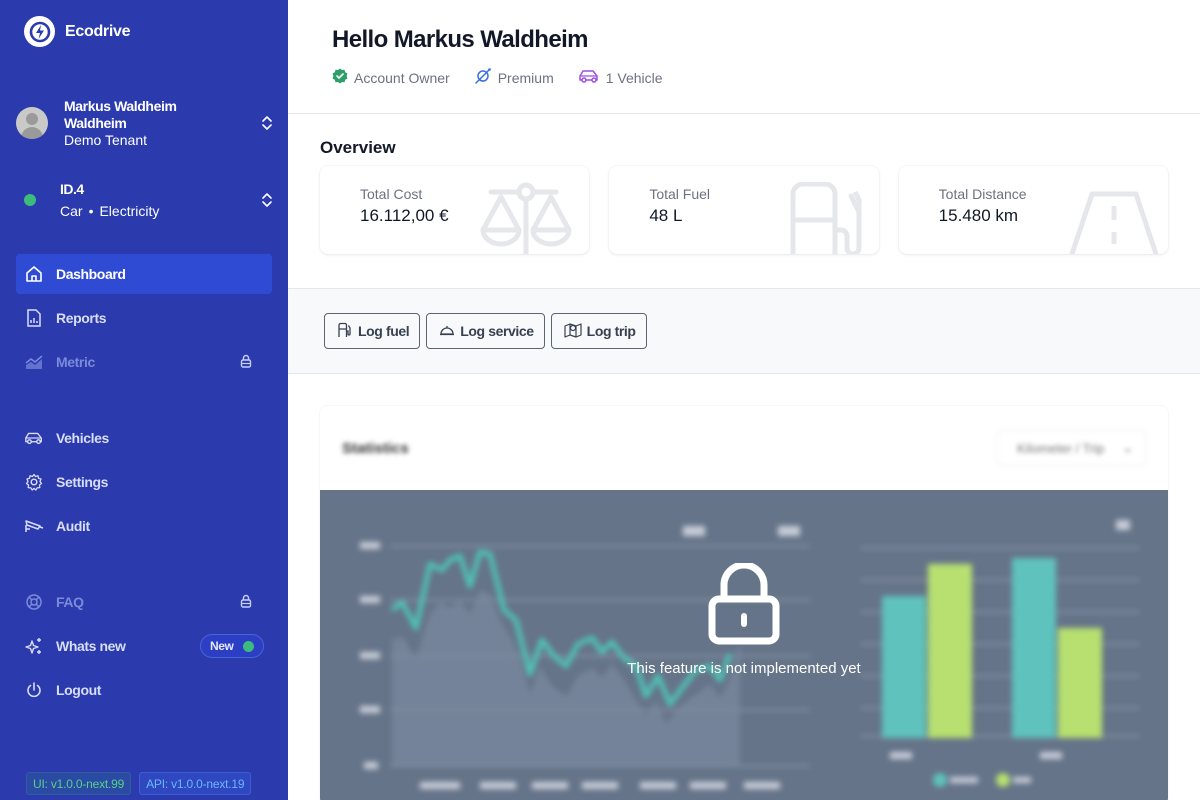 This screenshot has width=1200, height=800. I want to click on security-camera-icon, so click(34, 526).